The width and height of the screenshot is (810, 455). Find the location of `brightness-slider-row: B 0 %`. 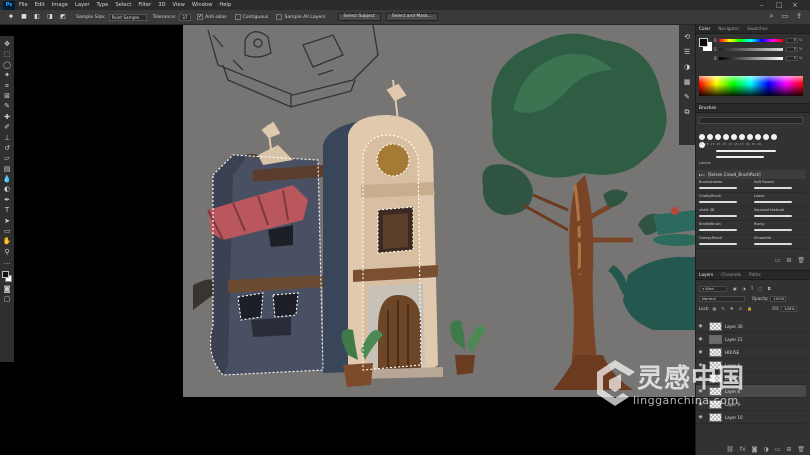

brightness-slider-row: B 0 % is located at coordinates (761, 58).